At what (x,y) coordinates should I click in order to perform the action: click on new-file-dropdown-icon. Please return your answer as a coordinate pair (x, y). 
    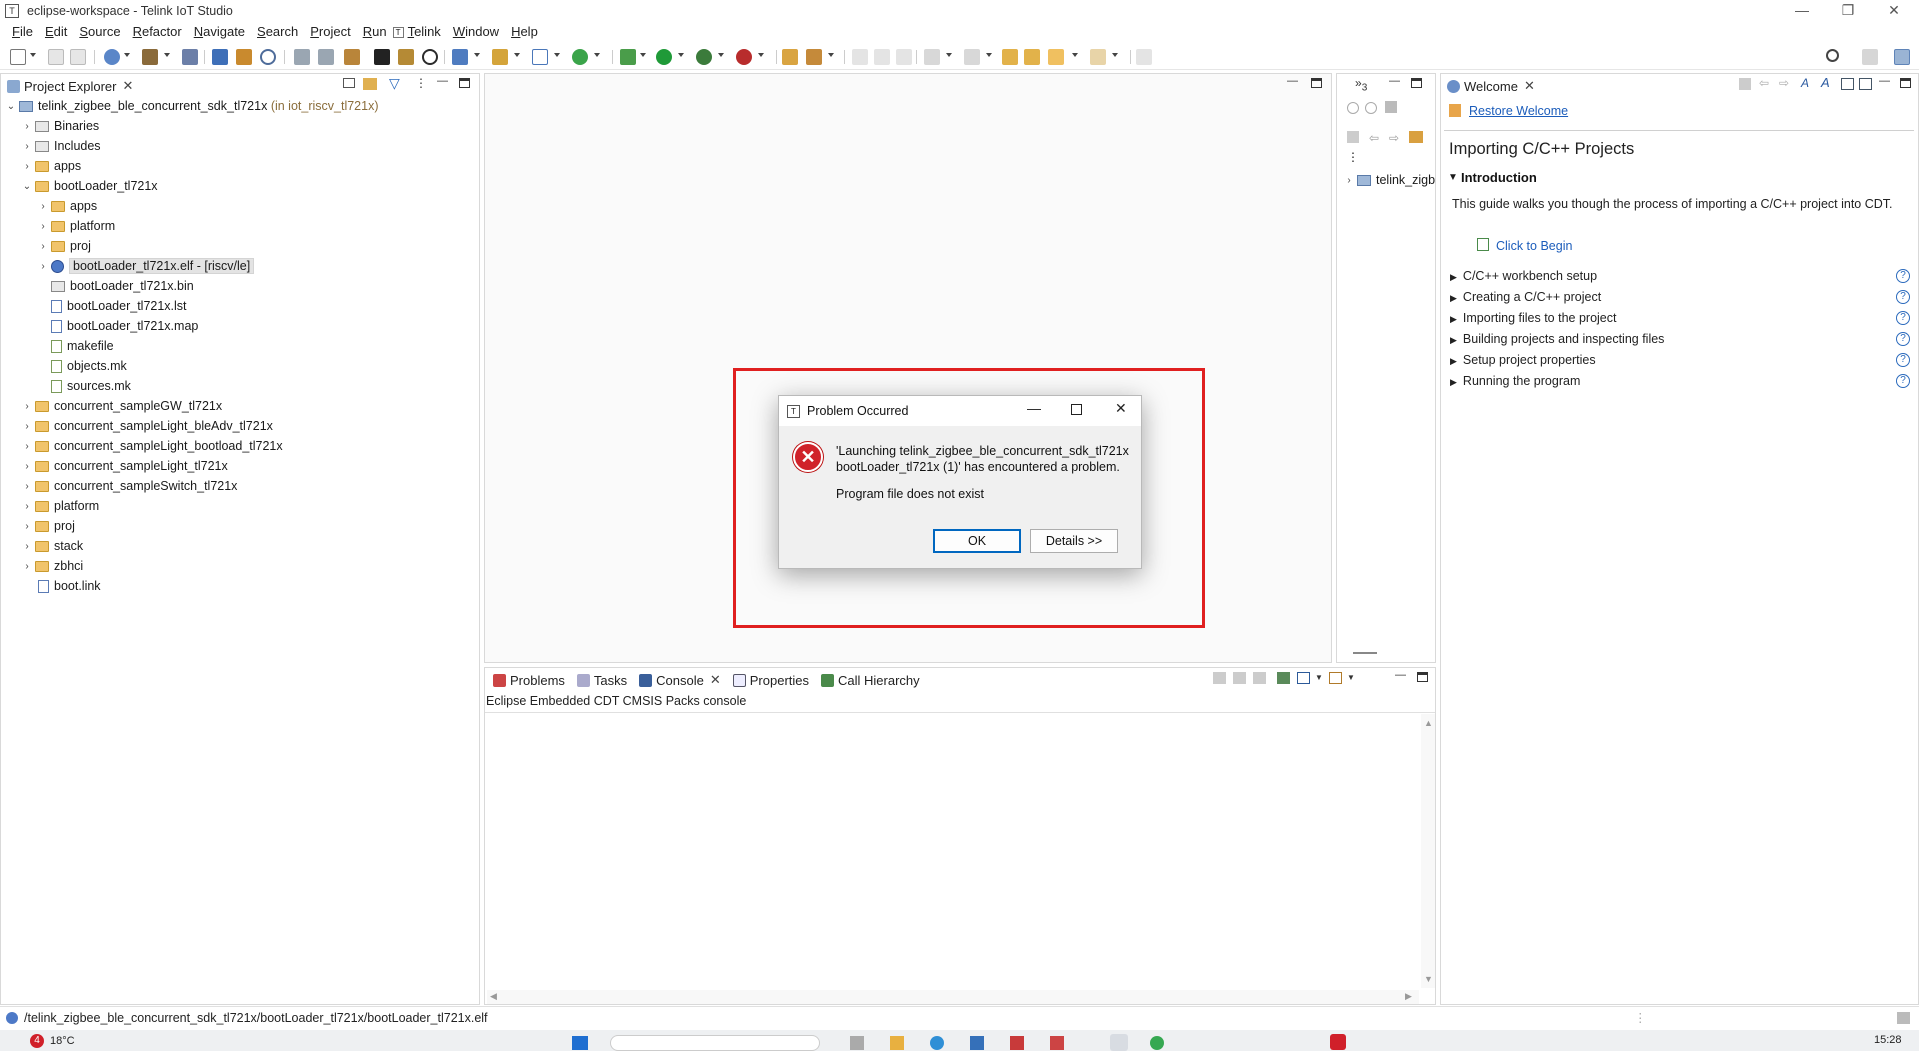
    Looking at the image, I should click on (557, 55).